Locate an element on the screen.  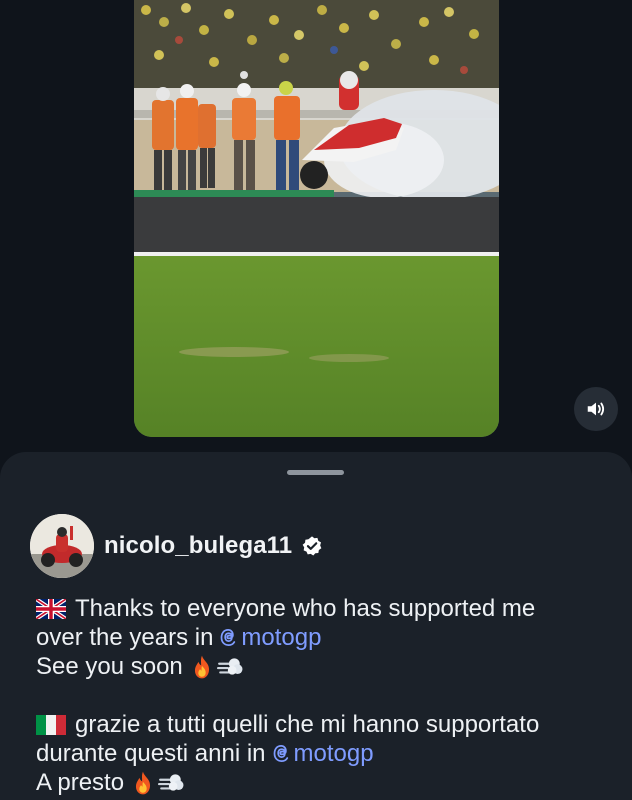
avatar-rider-image is located at coordinates (62, 546).